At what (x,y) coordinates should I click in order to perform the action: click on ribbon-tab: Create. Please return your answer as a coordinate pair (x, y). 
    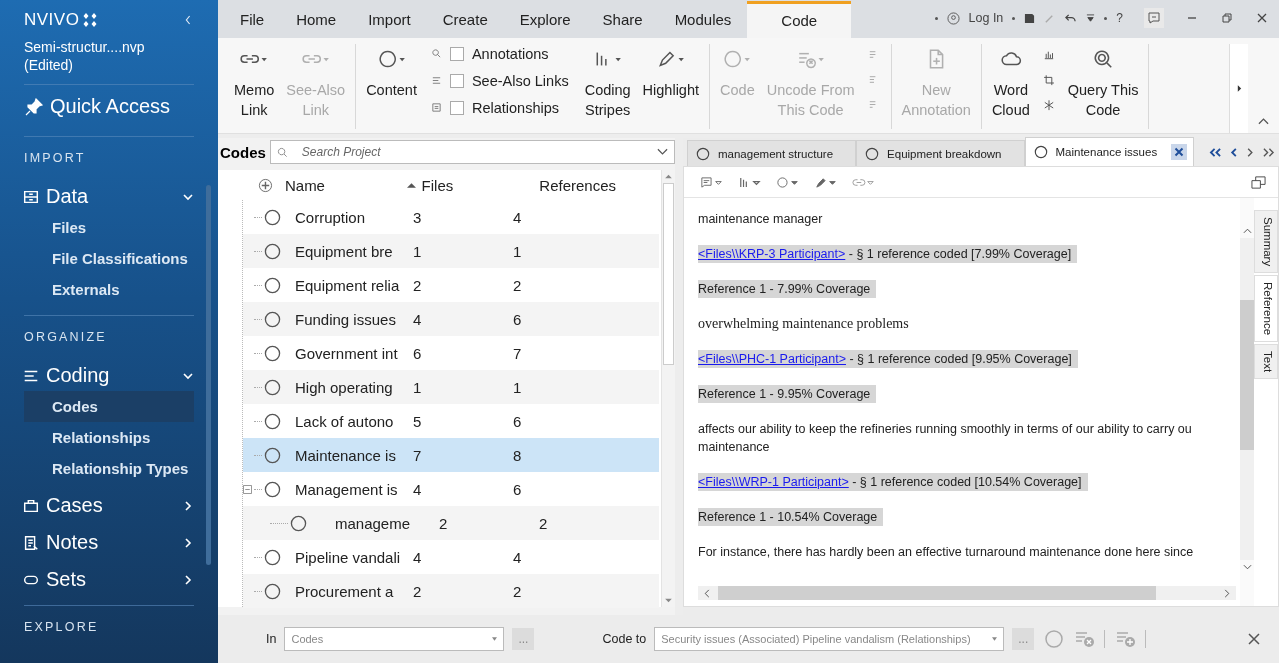
    Looking at the image, I should click on (465, 24).